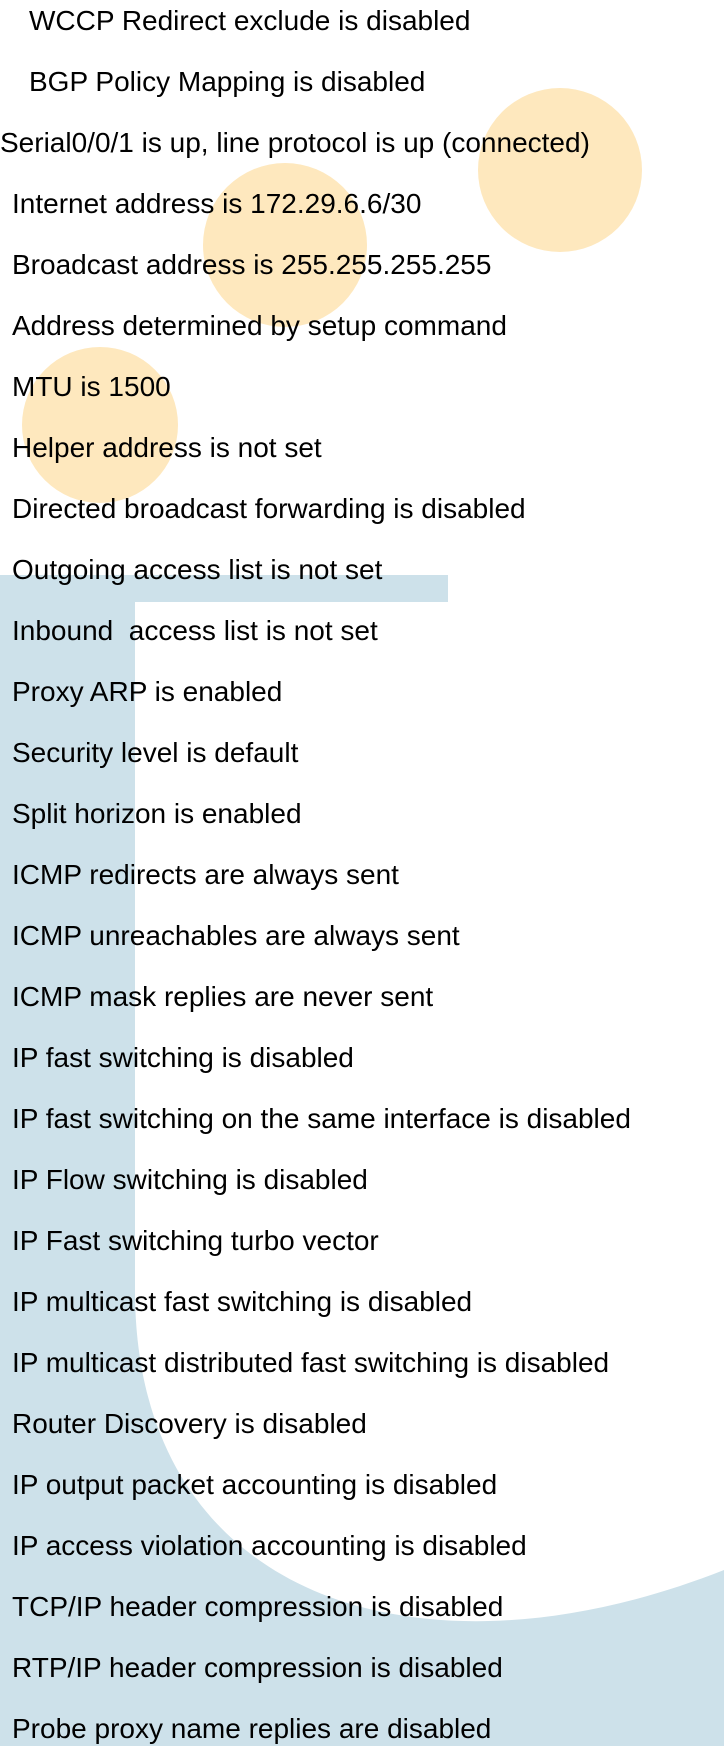 This screenshot has height=1746, width=724. I want to click on output-line: Inbound access list is not set, so click(195, 630).